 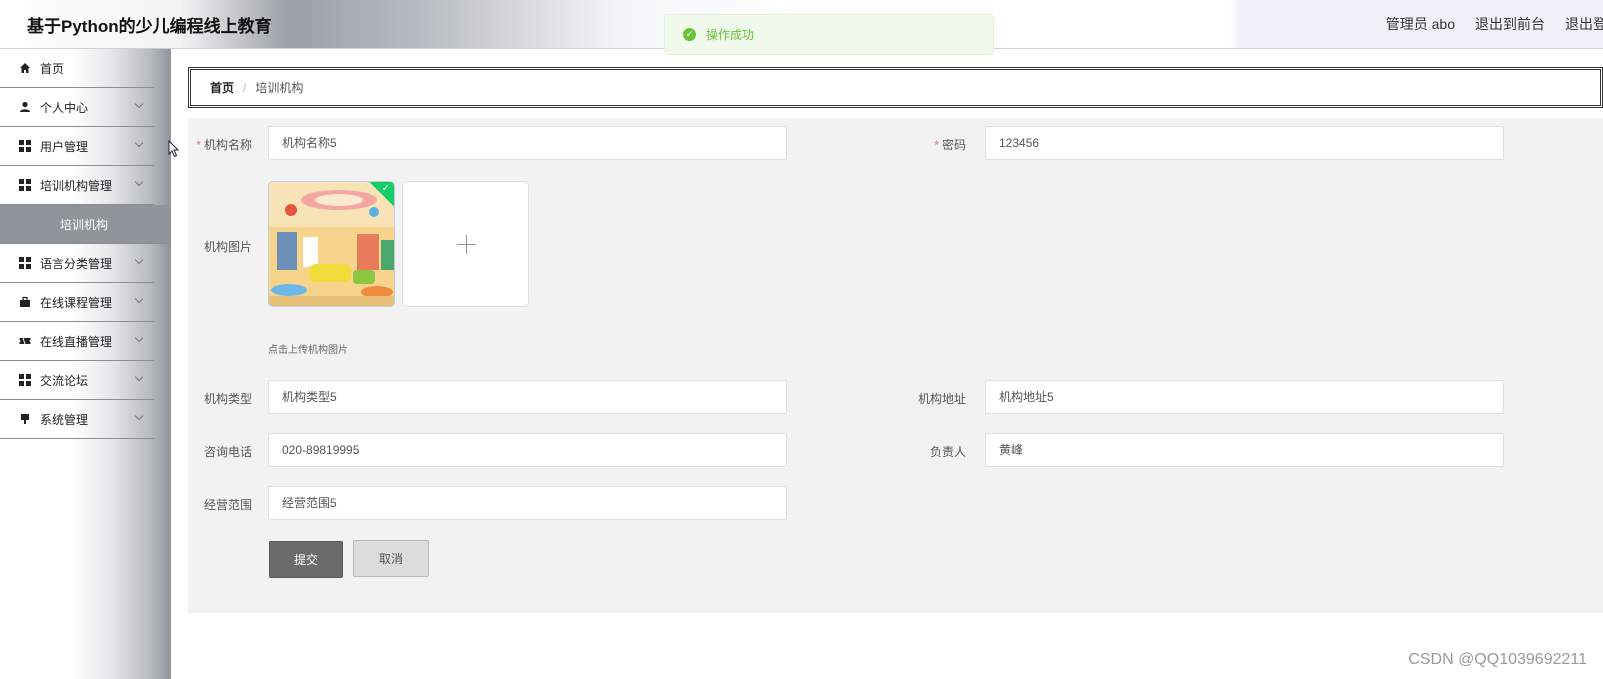 I want to click on header-actions: 管理员 abo 退出到前台 退出登录, so click(x=1494, y=24).